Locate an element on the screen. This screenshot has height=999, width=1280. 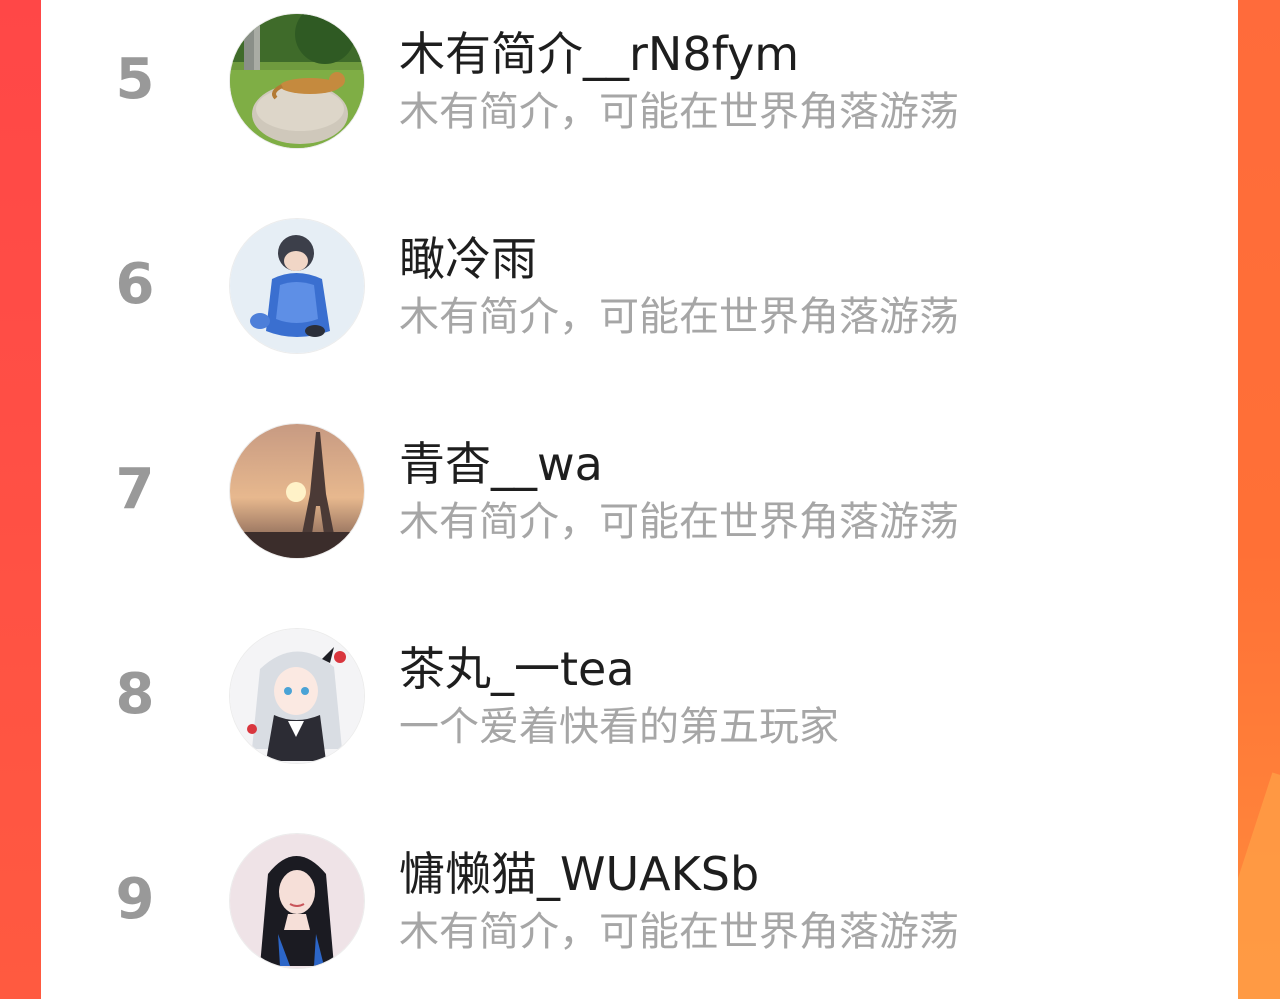
child-in-blue-avatar is located at coordinates (297, 286).